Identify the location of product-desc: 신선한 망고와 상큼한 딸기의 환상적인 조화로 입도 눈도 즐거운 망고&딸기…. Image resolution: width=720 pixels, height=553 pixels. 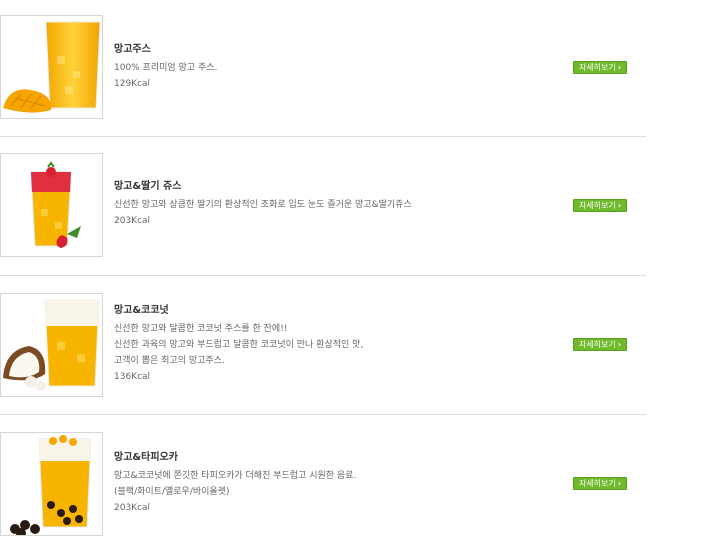
(263, 205).